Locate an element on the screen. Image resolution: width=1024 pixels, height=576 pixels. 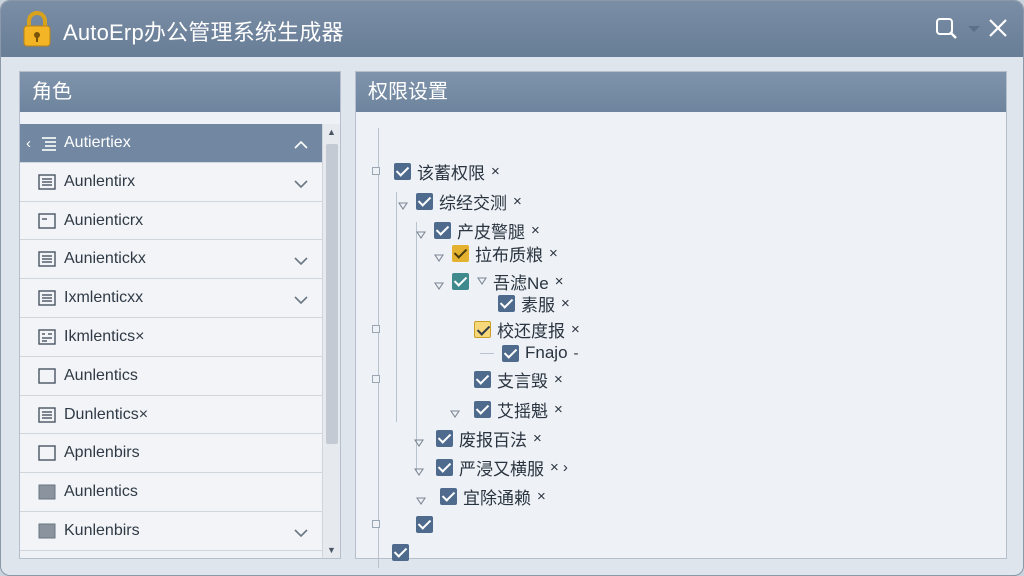
role-item: Apnlenbirs is located at coordinates (171, 454).